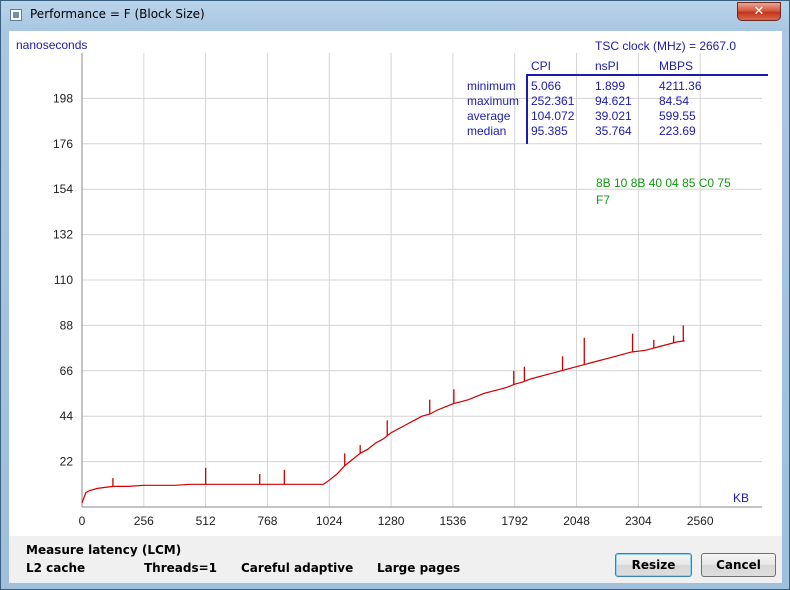 The width and height of the screenshot is (790, 590). What do you see at coordinates (419, 568) in the screenshot?
I see `status-pages: Large pages` at bounding box center [419, 568].